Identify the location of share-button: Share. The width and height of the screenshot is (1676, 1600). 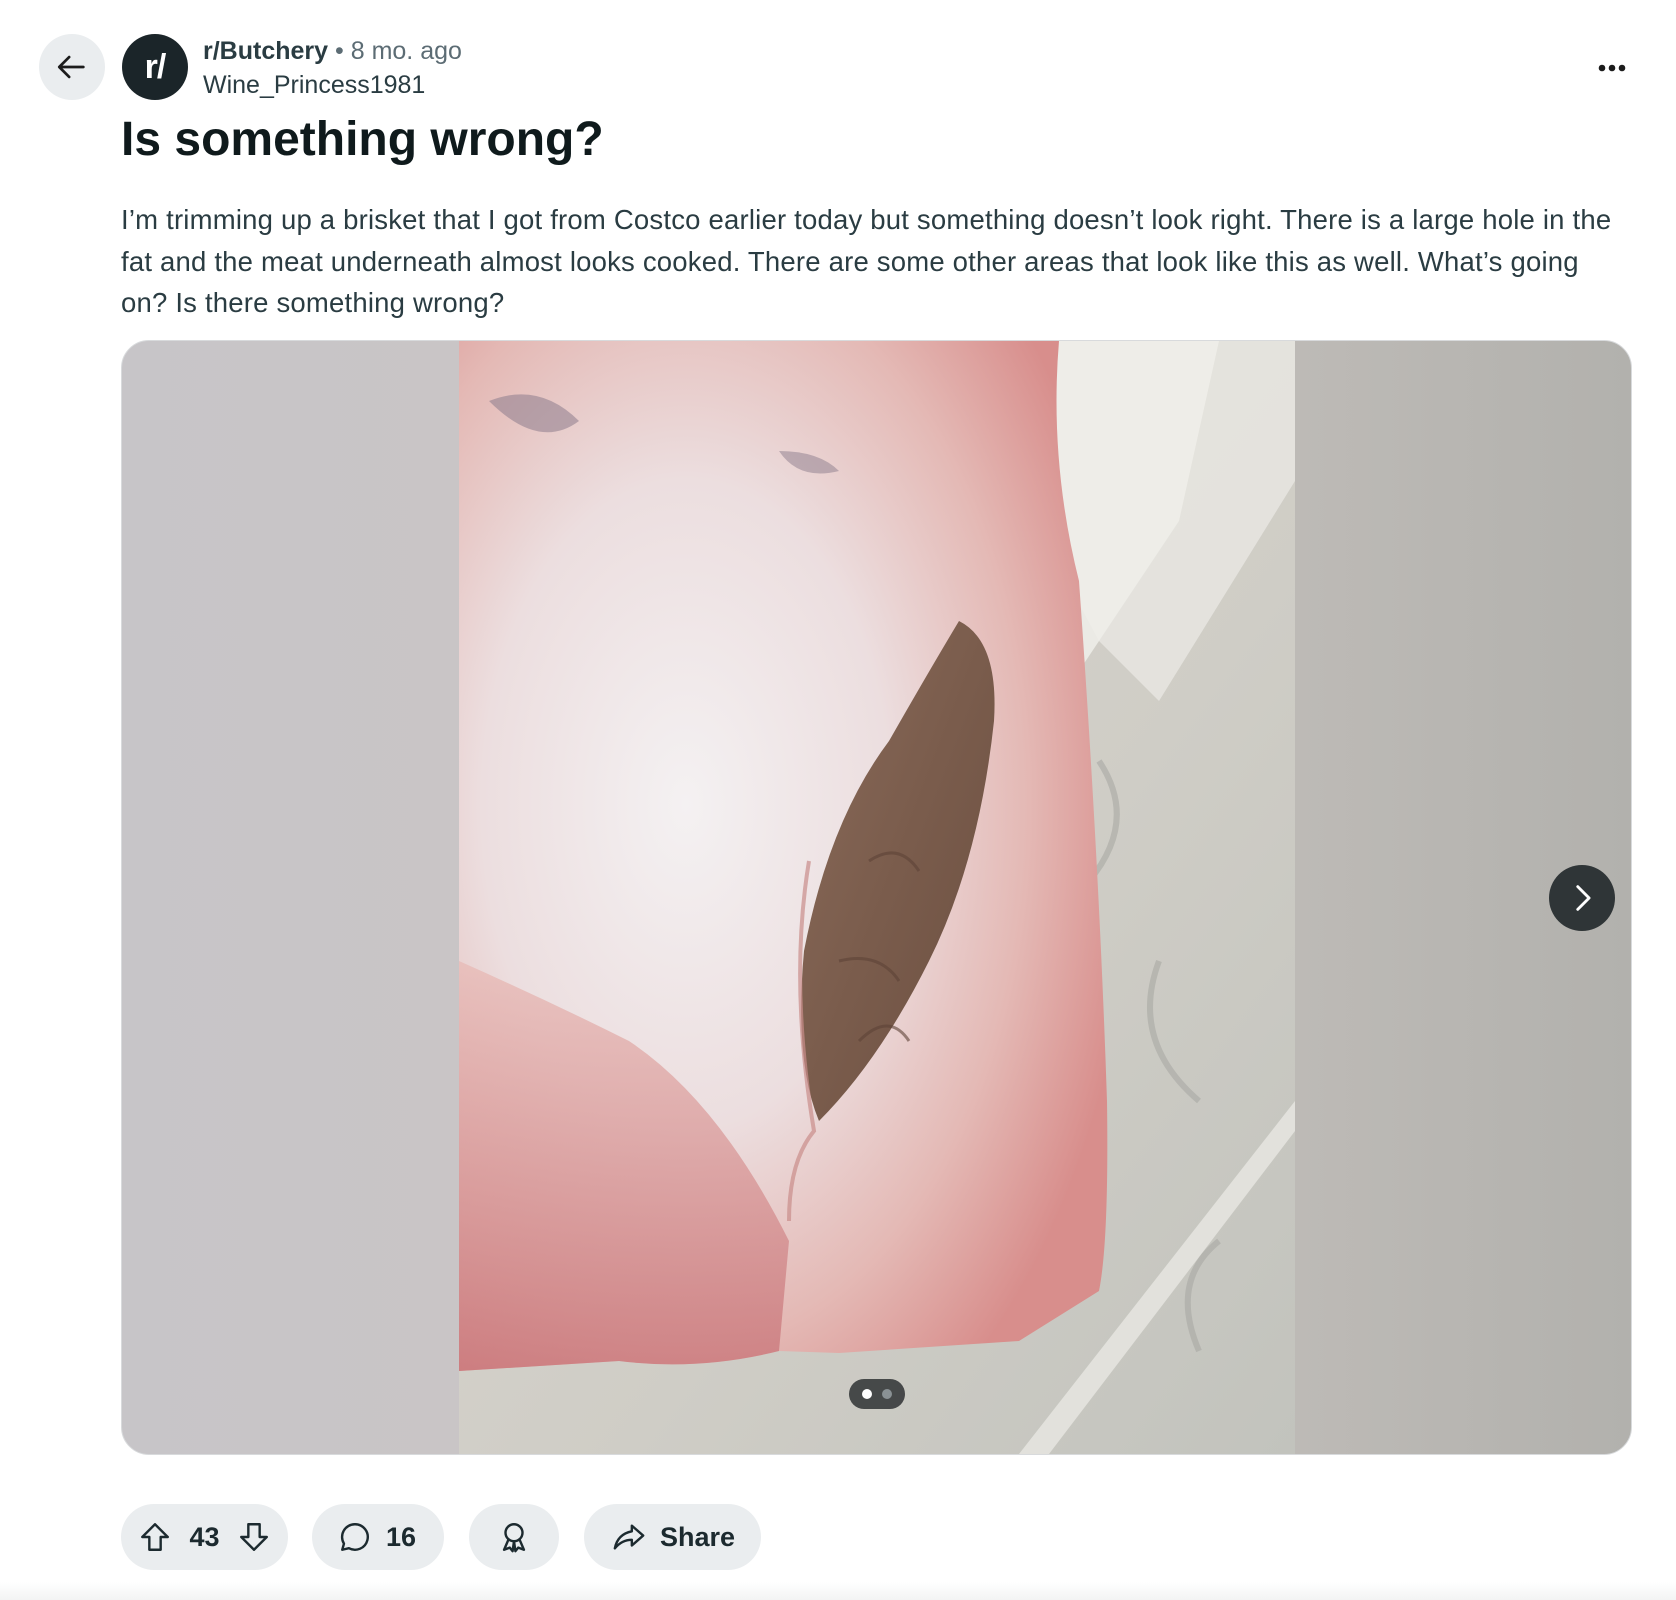
(672, 1537).